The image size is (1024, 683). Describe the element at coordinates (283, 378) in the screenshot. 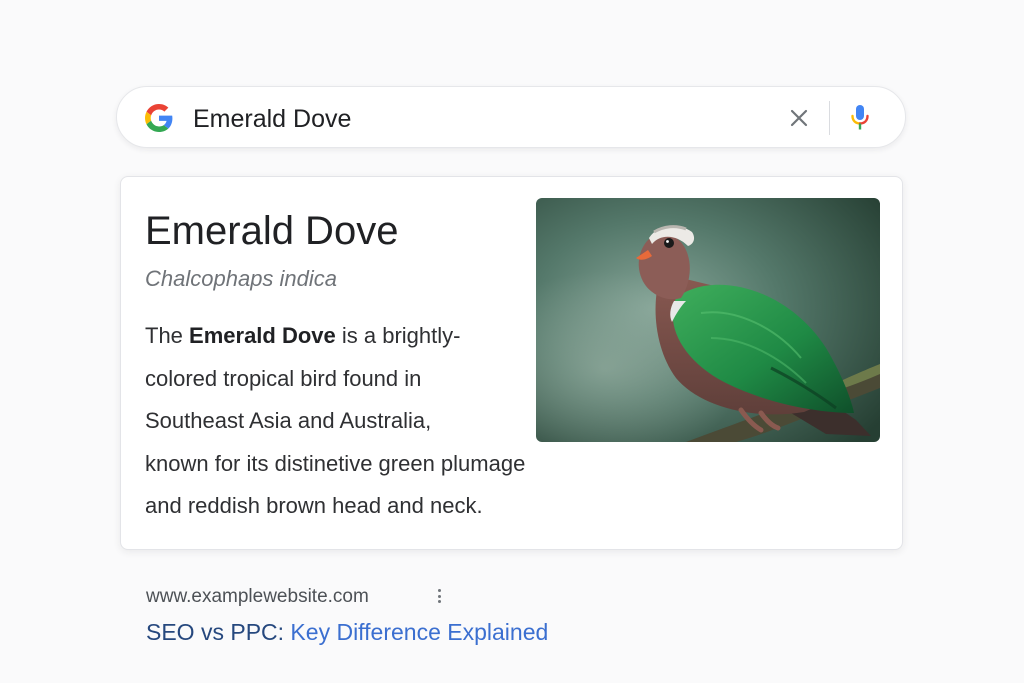

I see `description-line: colored tropical bird found in` at that location.